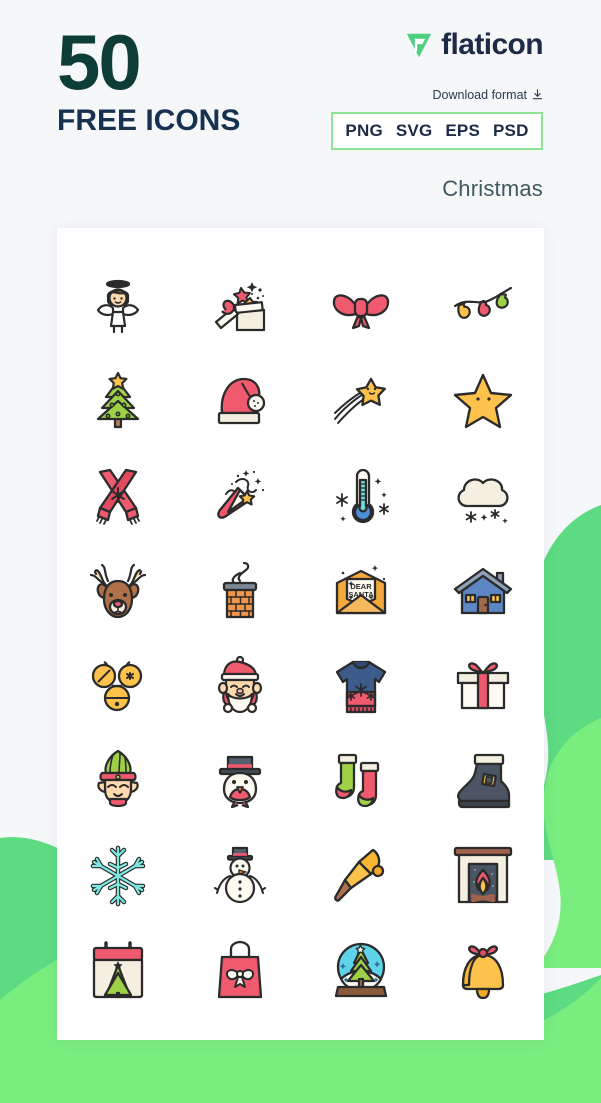 Image resolution: width=601 pixels, height=1103 pixels. What do you see at coordinates (118, 876) in the screenshot?
I see `snowflake-icon` at bounding box center [118, 876].